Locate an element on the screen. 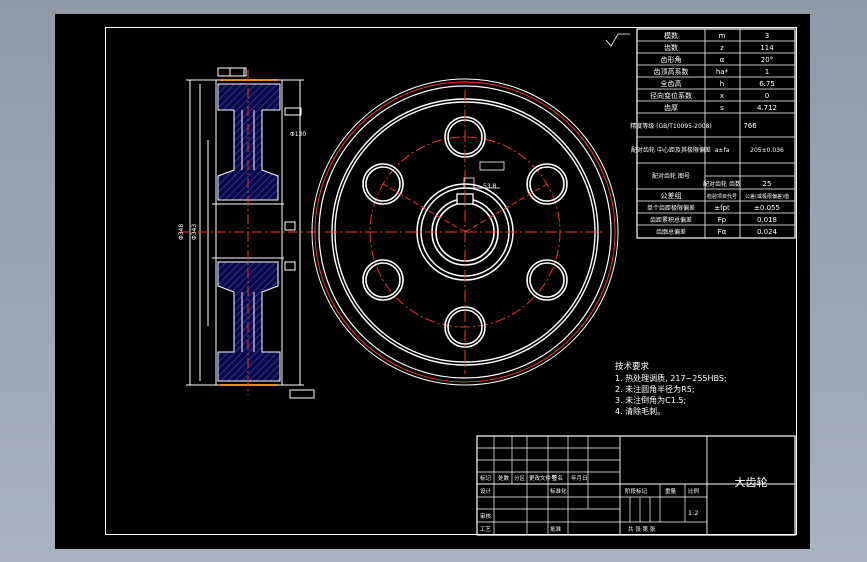 The image size is (867, 562). tb-stage-mark: 阶段标记 is located at coordinates (636, 491).